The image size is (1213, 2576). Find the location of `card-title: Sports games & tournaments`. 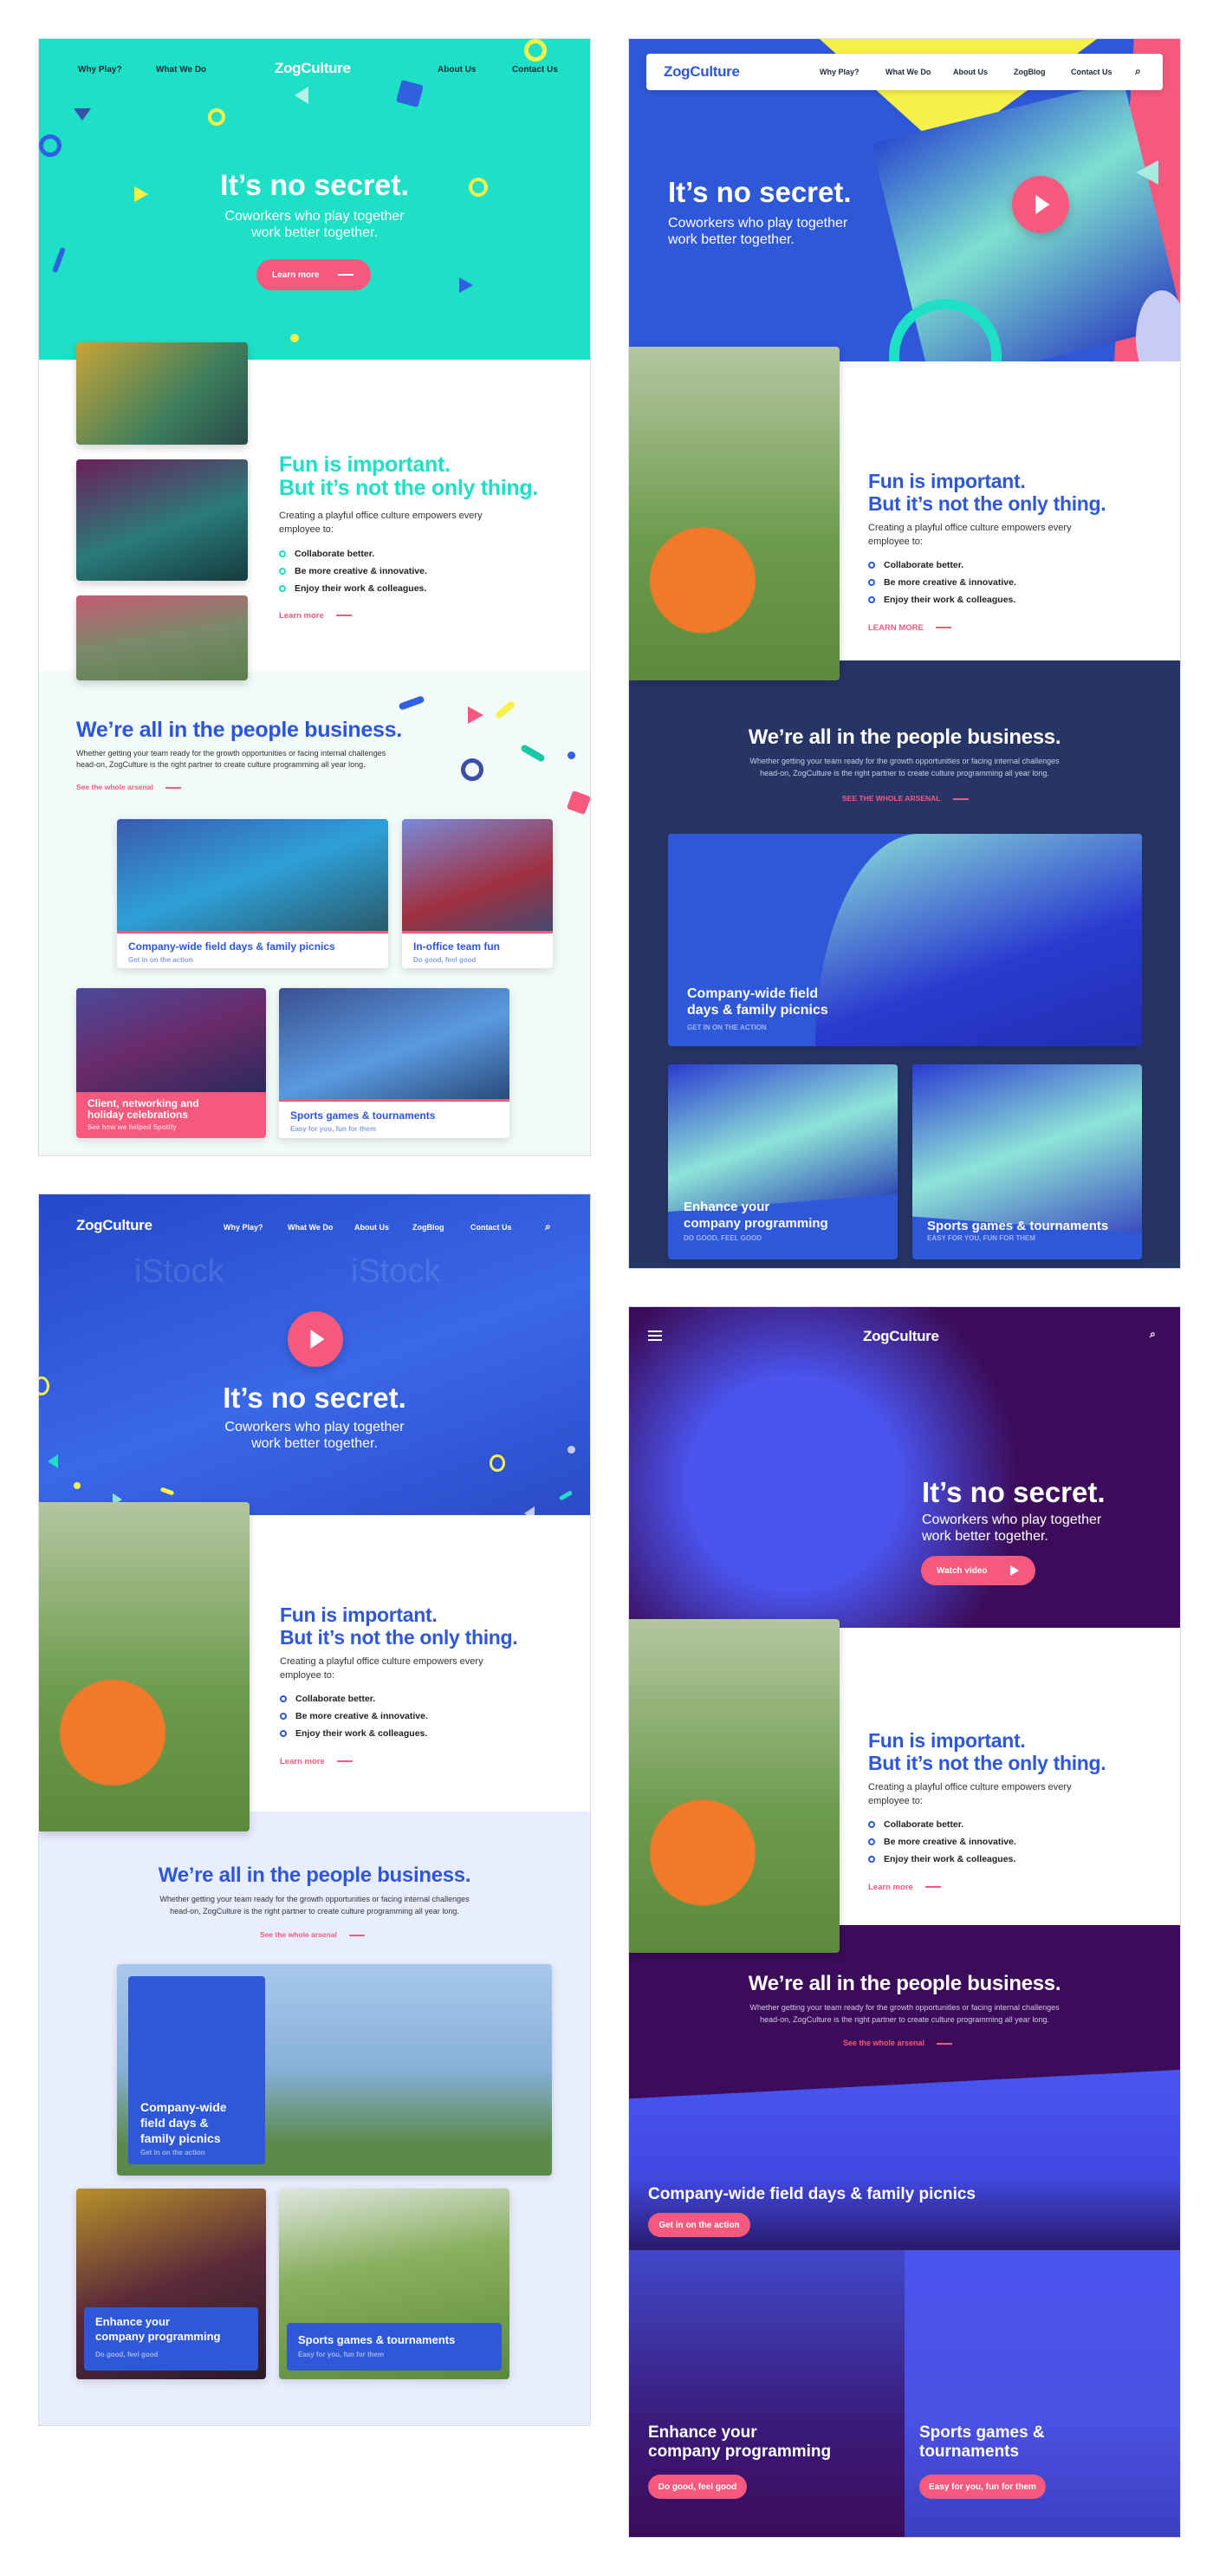

card-title: Sports games & tournaments is located at coordinates (377, 2339).